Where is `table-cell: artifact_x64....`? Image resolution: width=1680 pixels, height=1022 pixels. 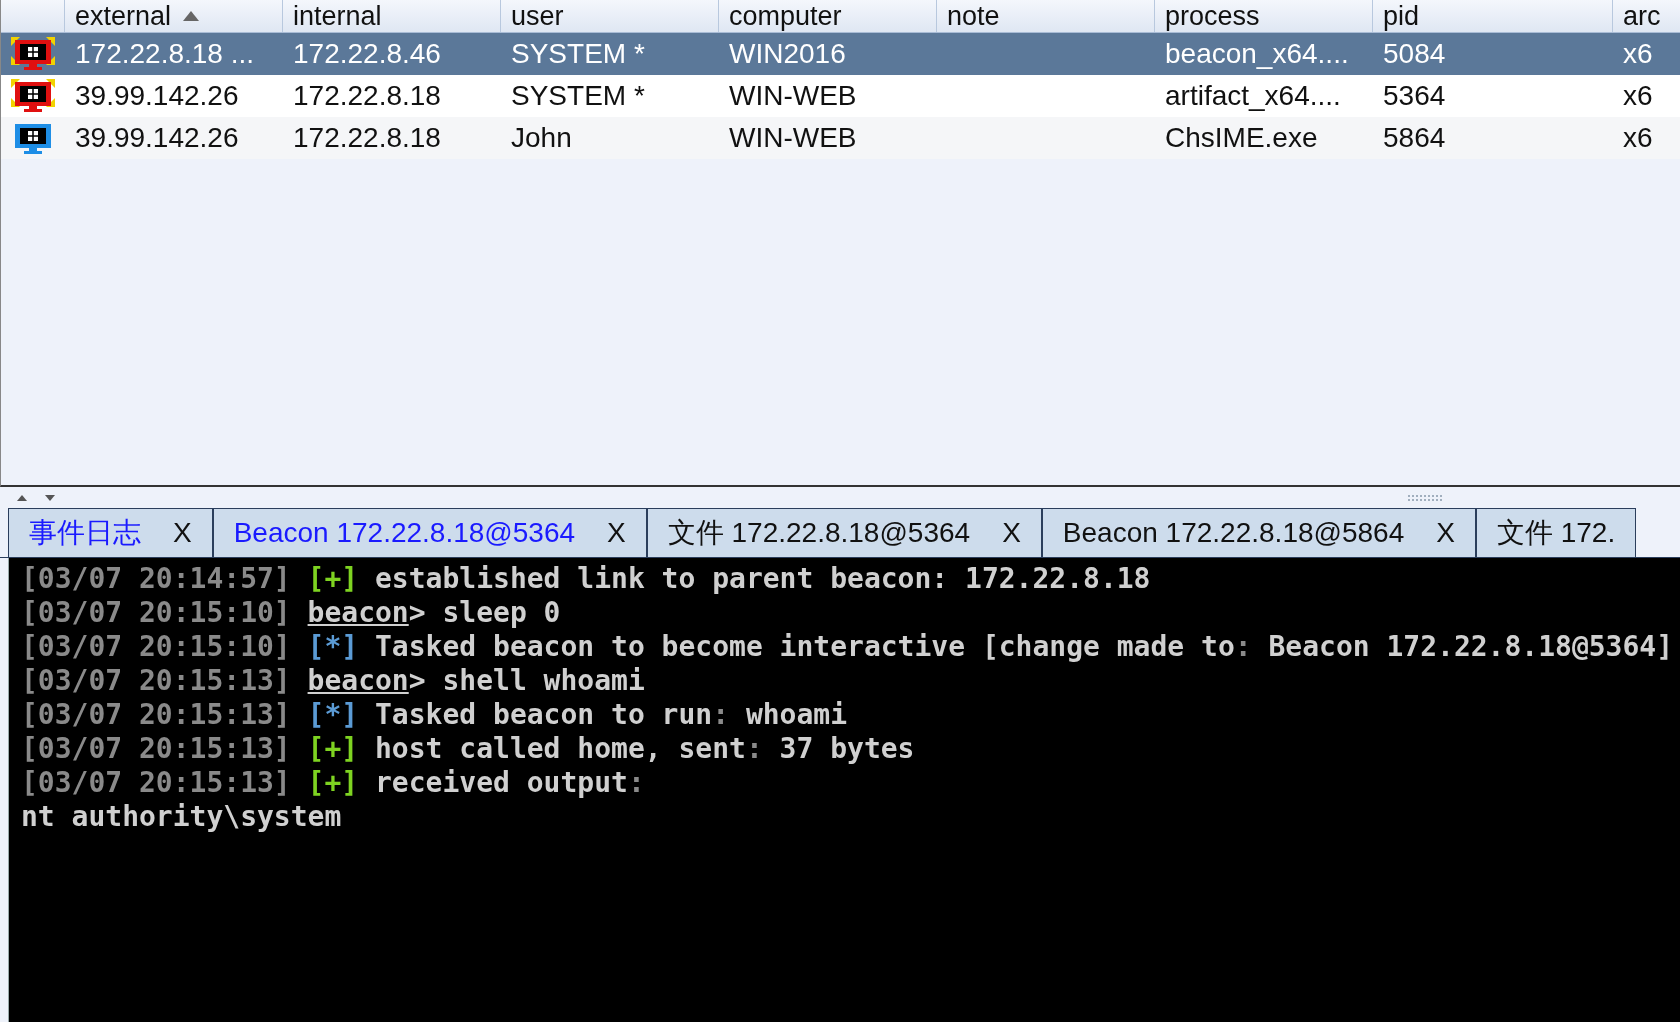 table-cell: artifact_x64.... is located at coordinates (1253, 95).